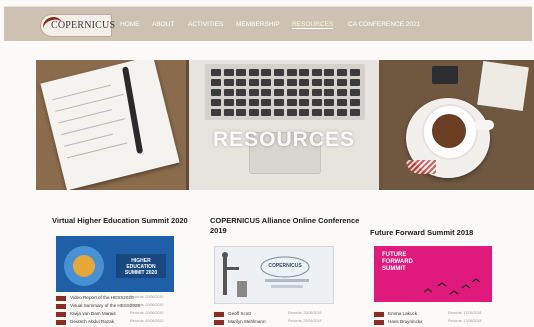  Describe the element at coordinates (77, 26) in the screenshot. I see `copernicus-logo: COPERNICUS` at that location.